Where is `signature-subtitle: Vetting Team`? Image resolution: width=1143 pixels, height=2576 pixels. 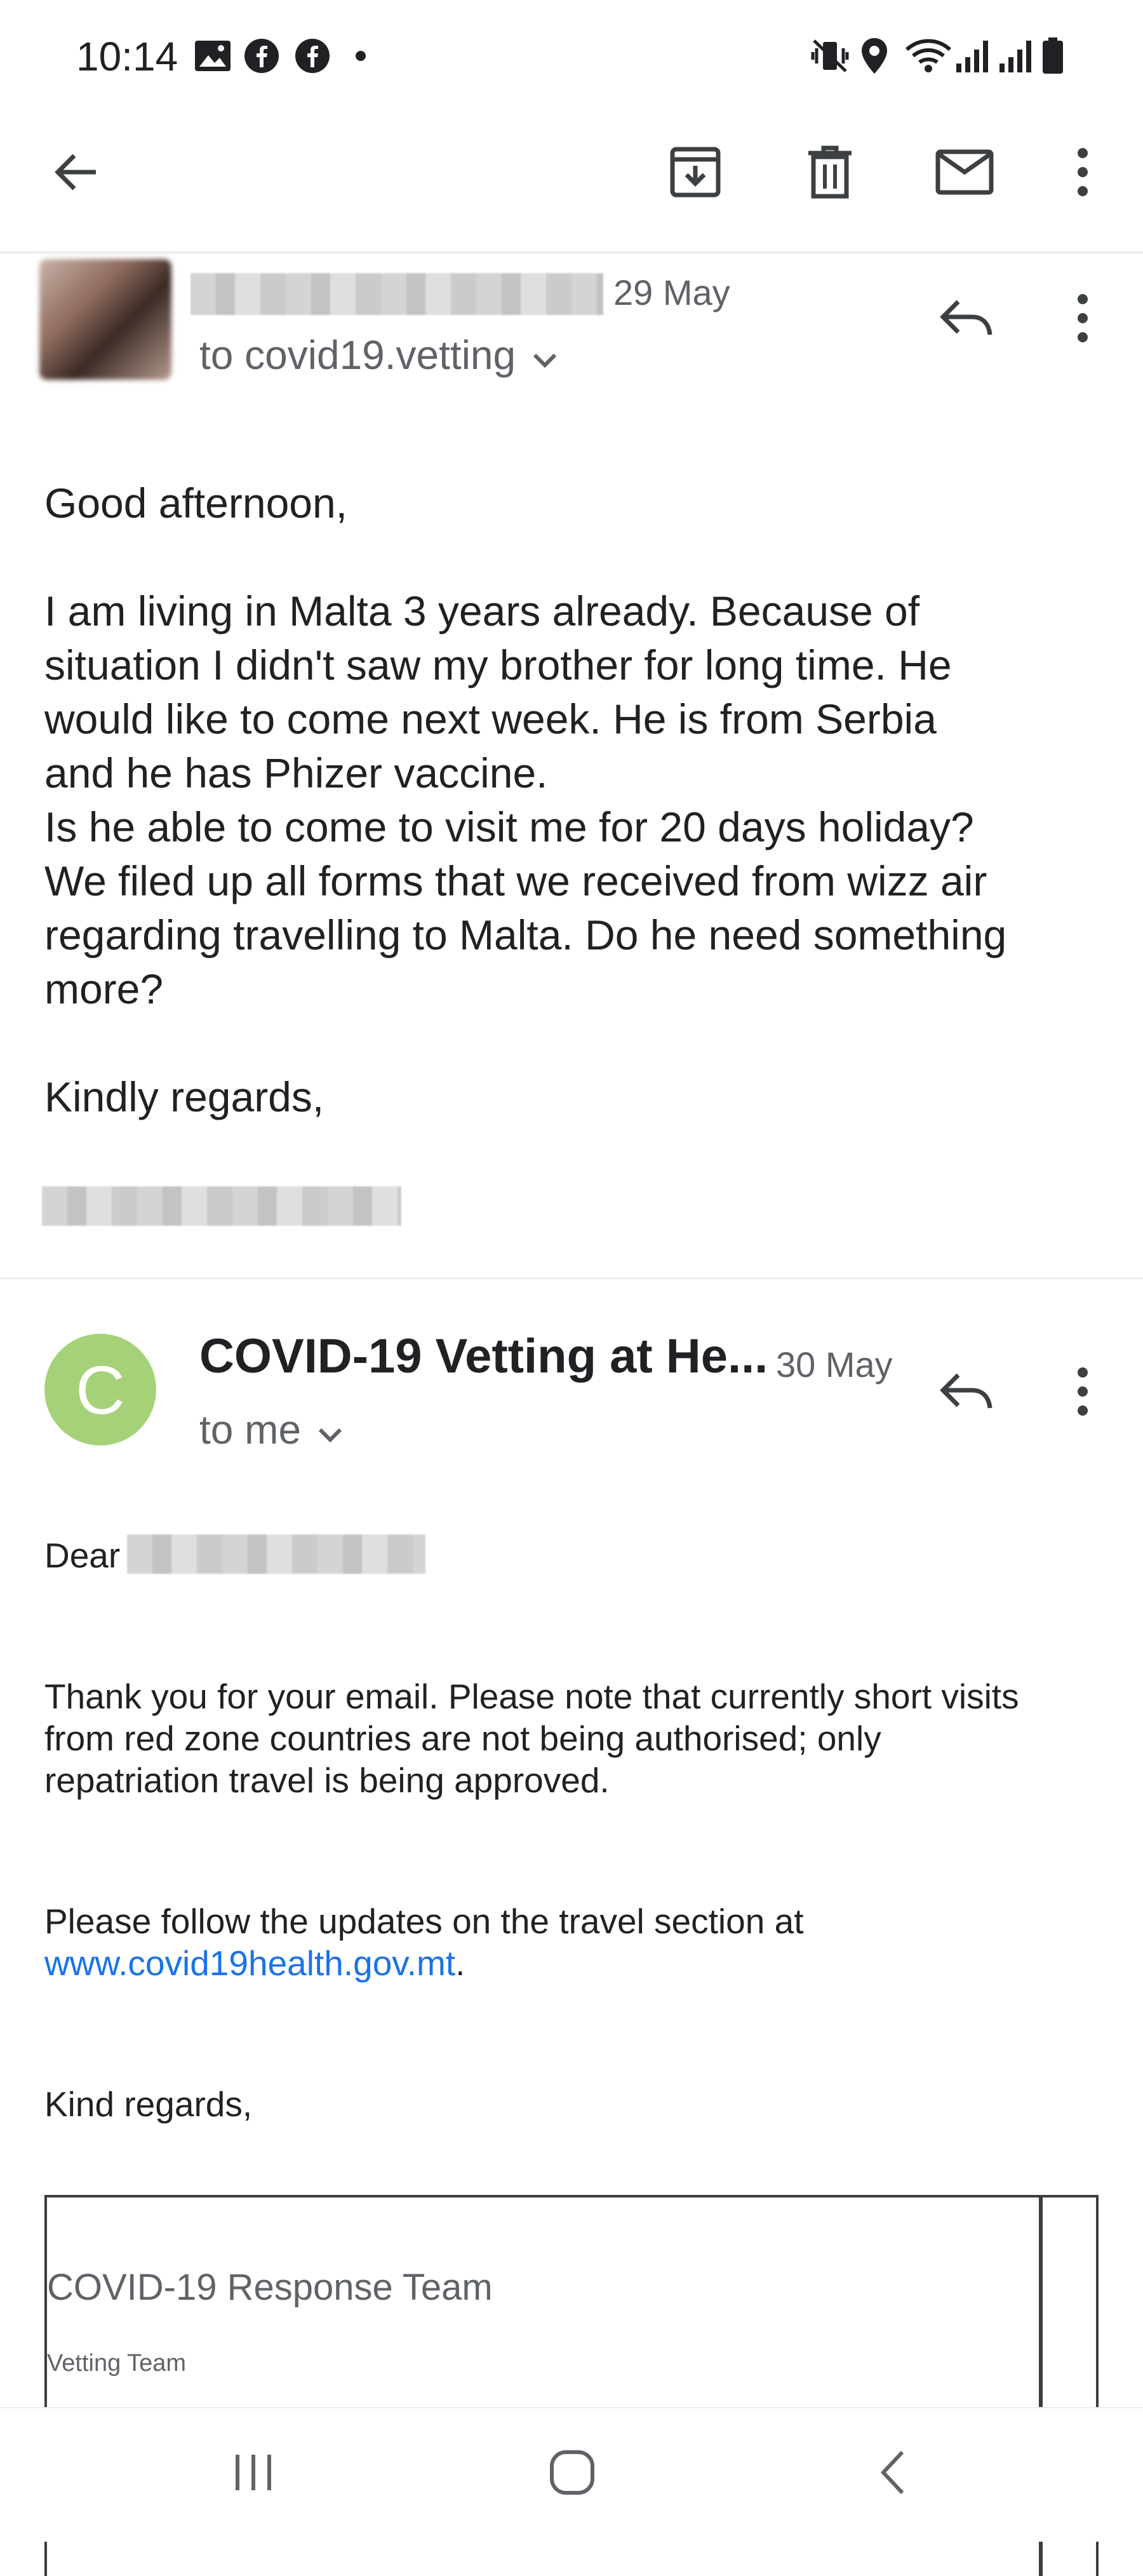 signature-subtitle: Vetting Team is located at coordinates (117, 2363).